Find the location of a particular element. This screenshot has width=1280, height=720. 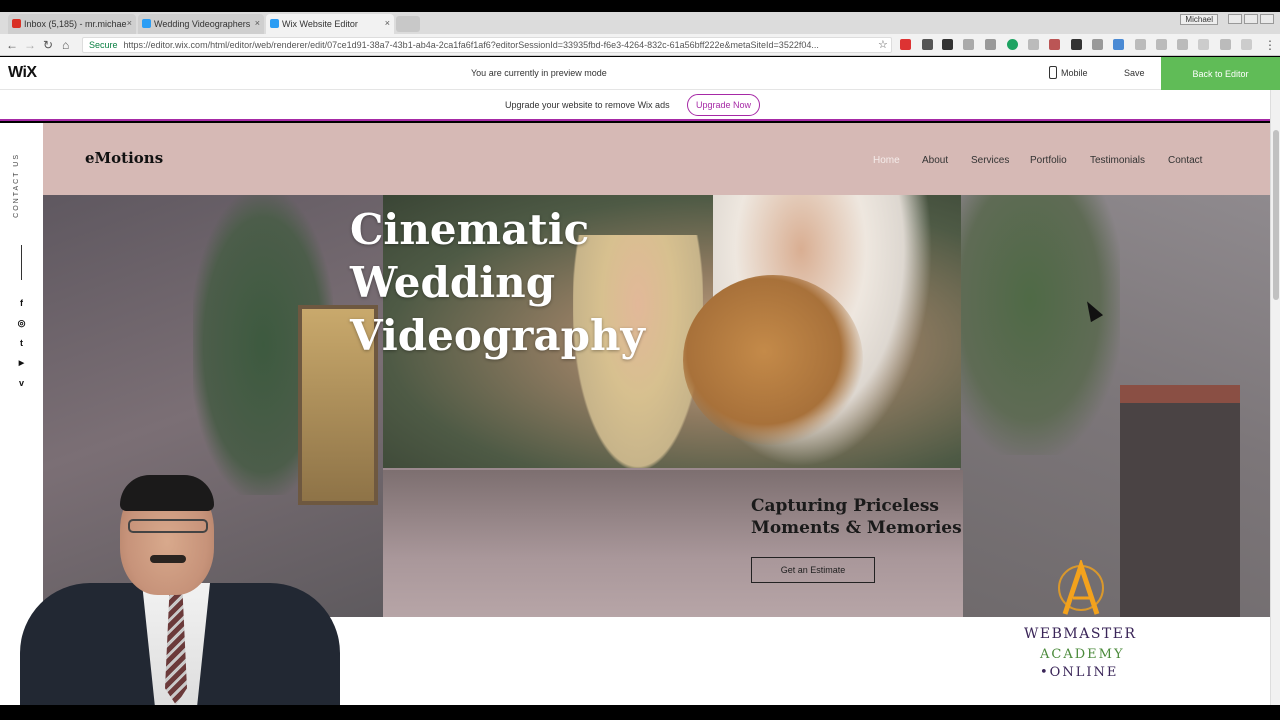

nav-about: About is located at coordinates (935, 160).